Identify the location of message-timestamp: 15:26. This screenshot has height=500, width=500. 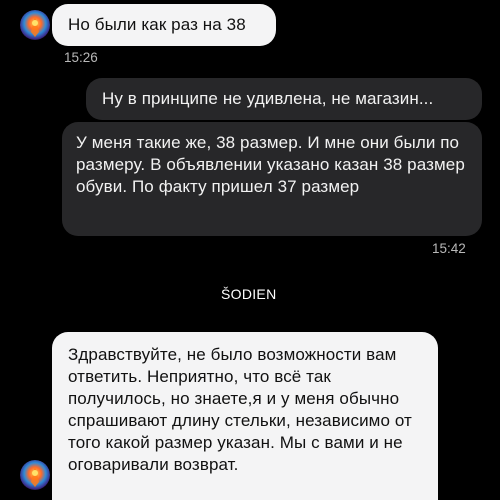
(81, 57).